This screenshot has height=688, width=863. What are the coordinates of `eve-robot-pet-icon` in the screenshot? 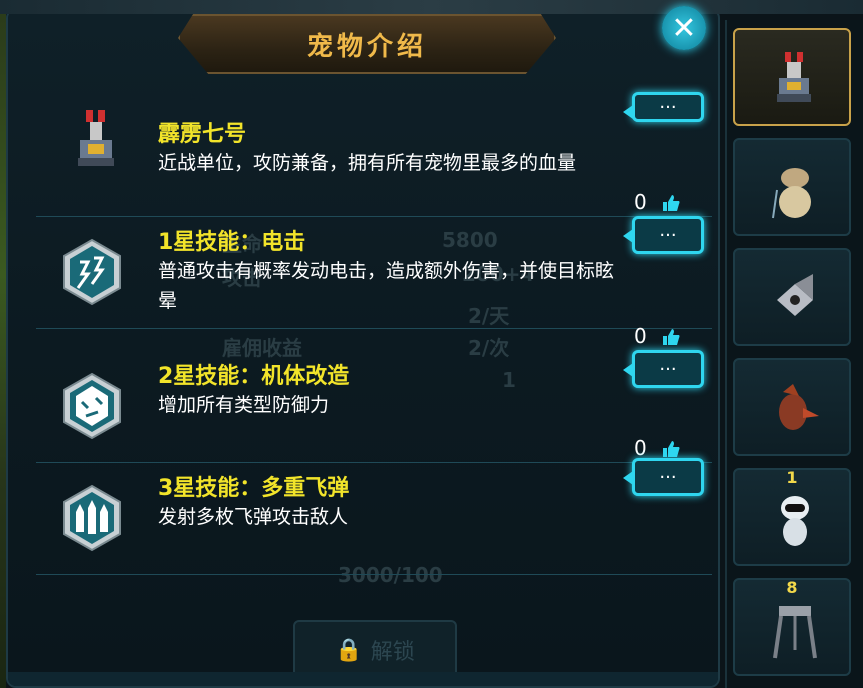 It's located at (795, 521).